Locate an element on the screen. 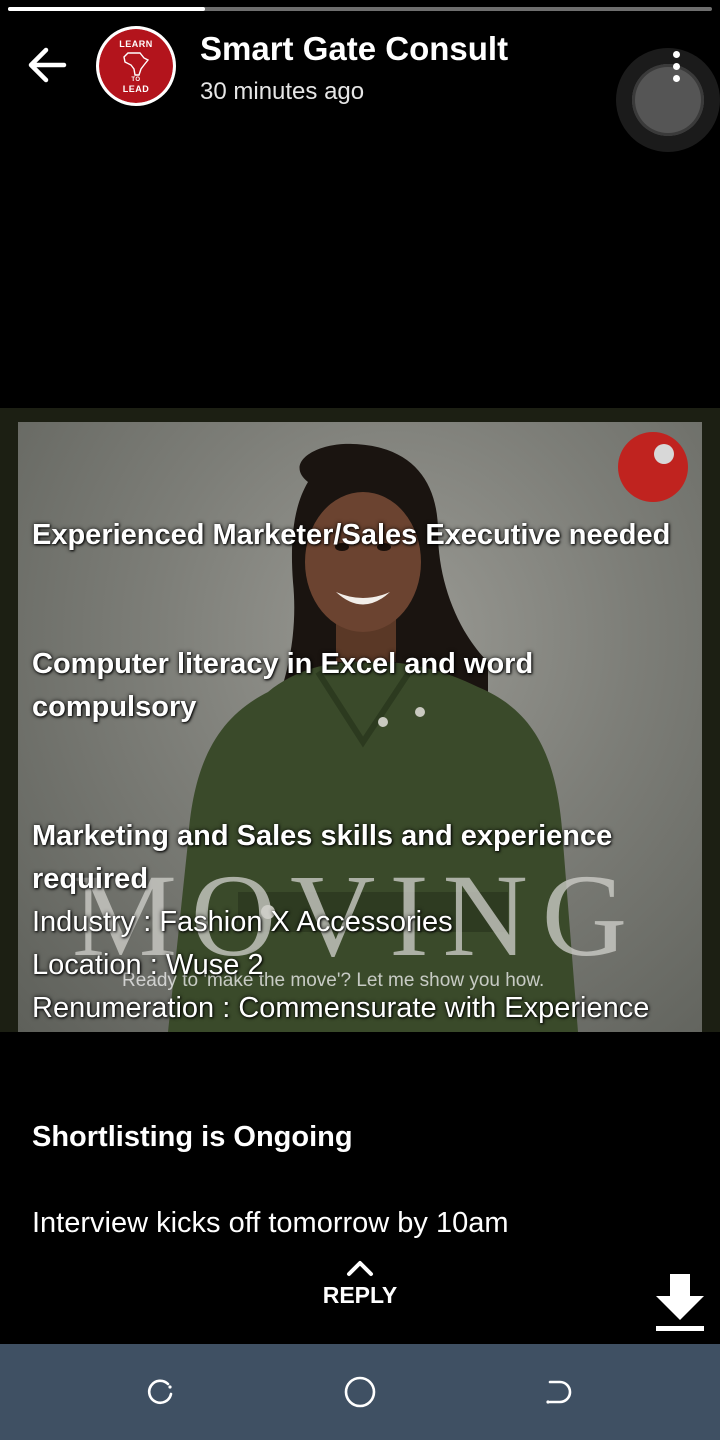 The height and width of the screenshot is (1440, 720). recents-button is located at coordinates (160, 1392).